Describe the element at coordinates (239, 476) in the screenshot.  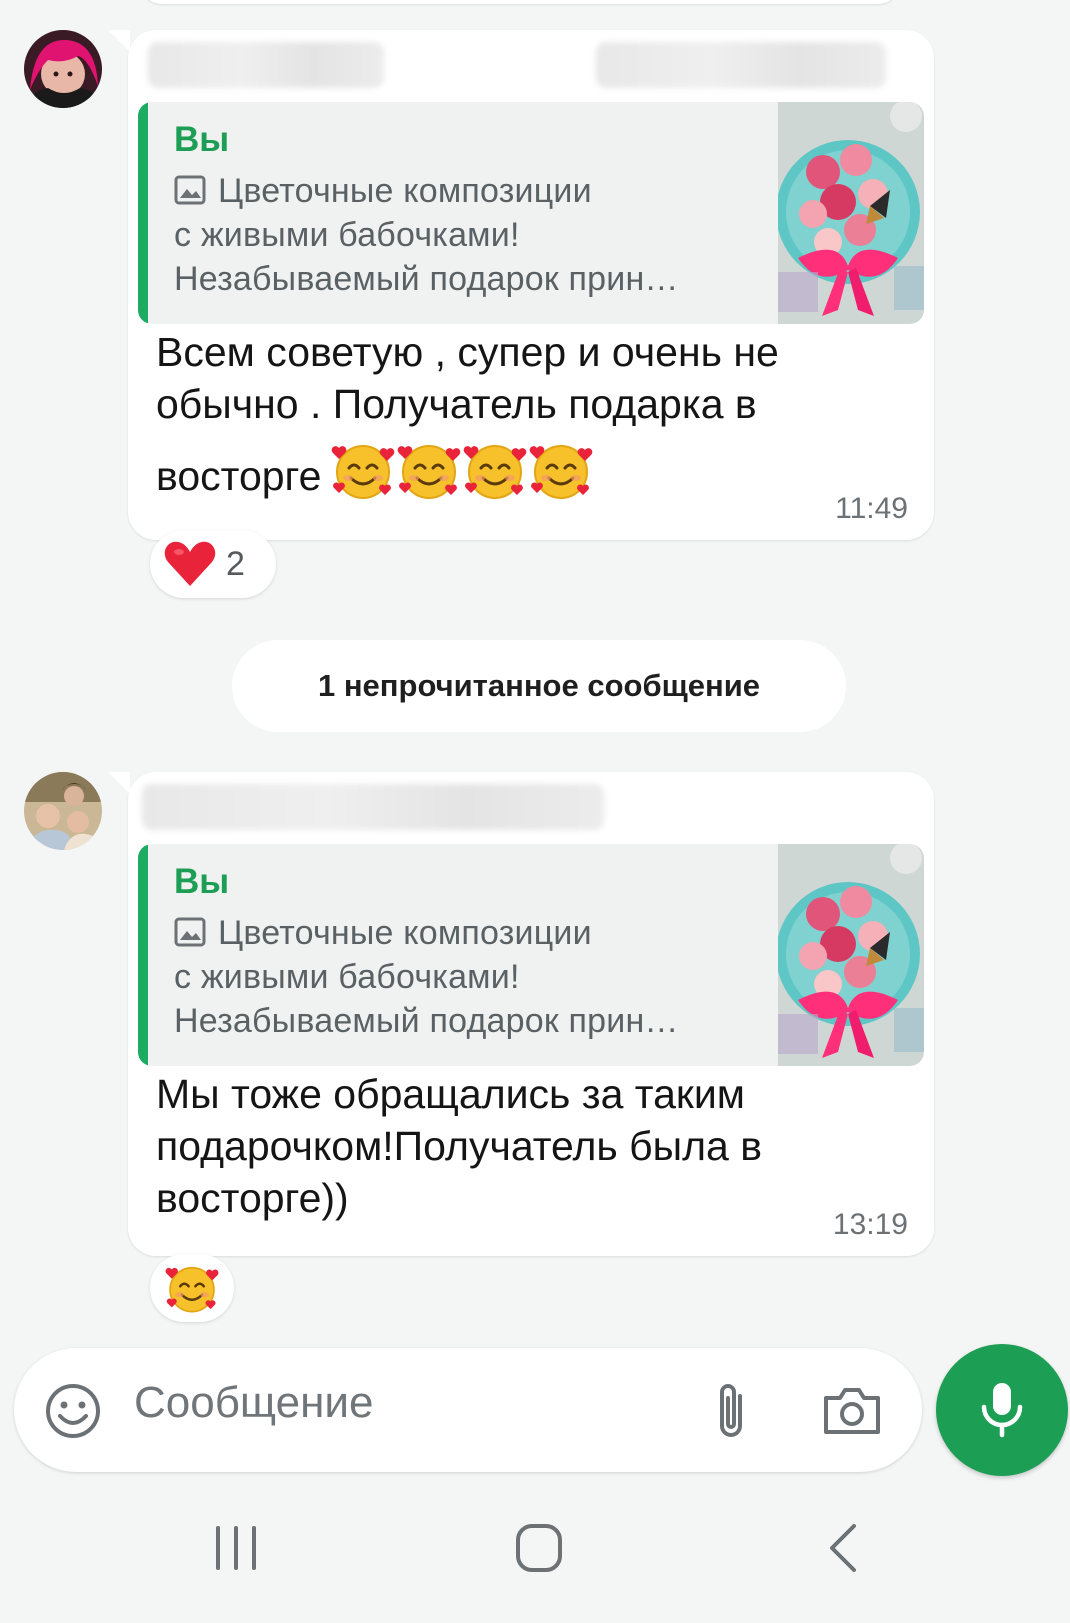
I see `message-text-line: восторге` at that location.